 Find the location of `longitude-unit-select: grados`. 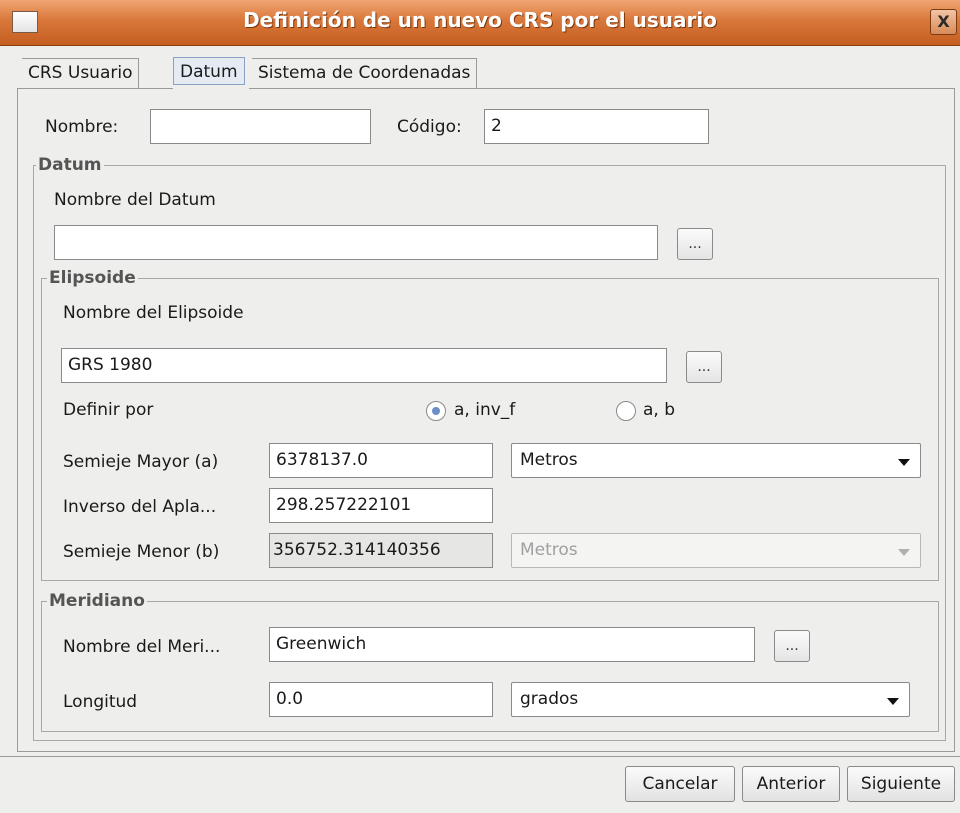

longitude-unit-select: grados is located at coordinates (710, 699).